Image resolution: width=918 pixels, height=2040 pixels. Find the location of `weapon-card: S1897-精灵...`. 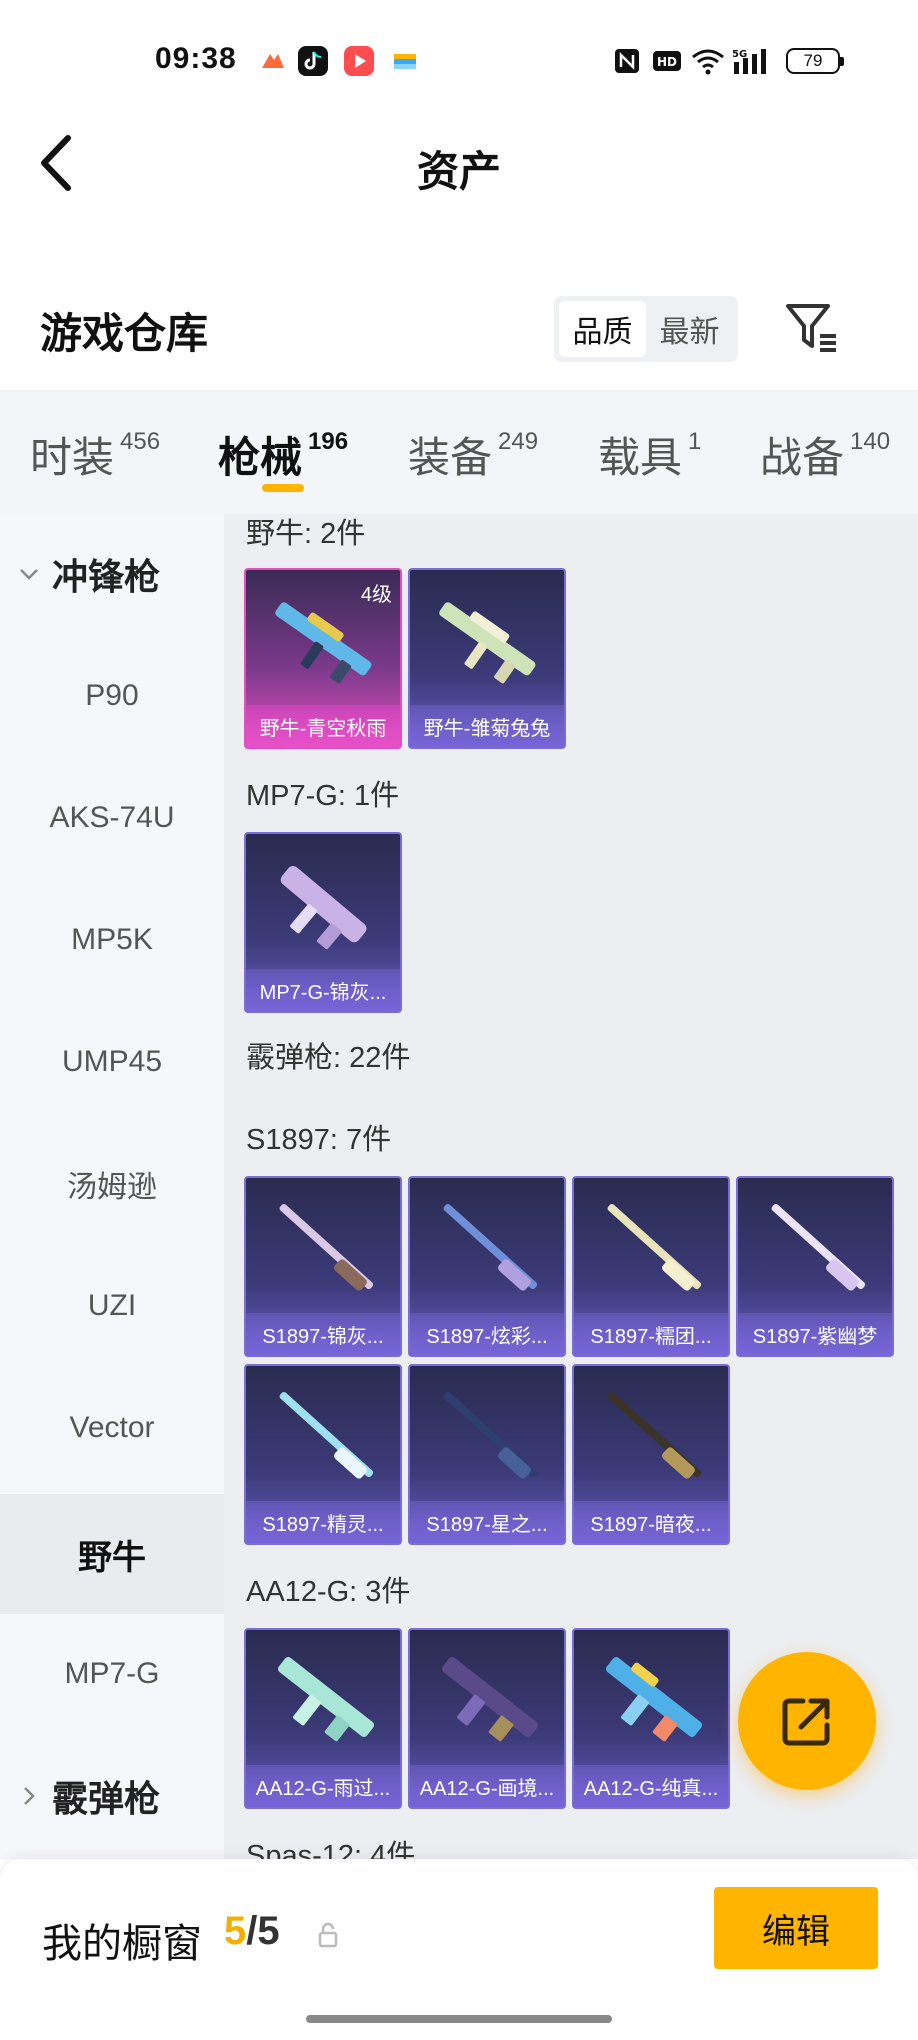

weapon-card: S1897-精灵... is located at coordinates (323, 1454).